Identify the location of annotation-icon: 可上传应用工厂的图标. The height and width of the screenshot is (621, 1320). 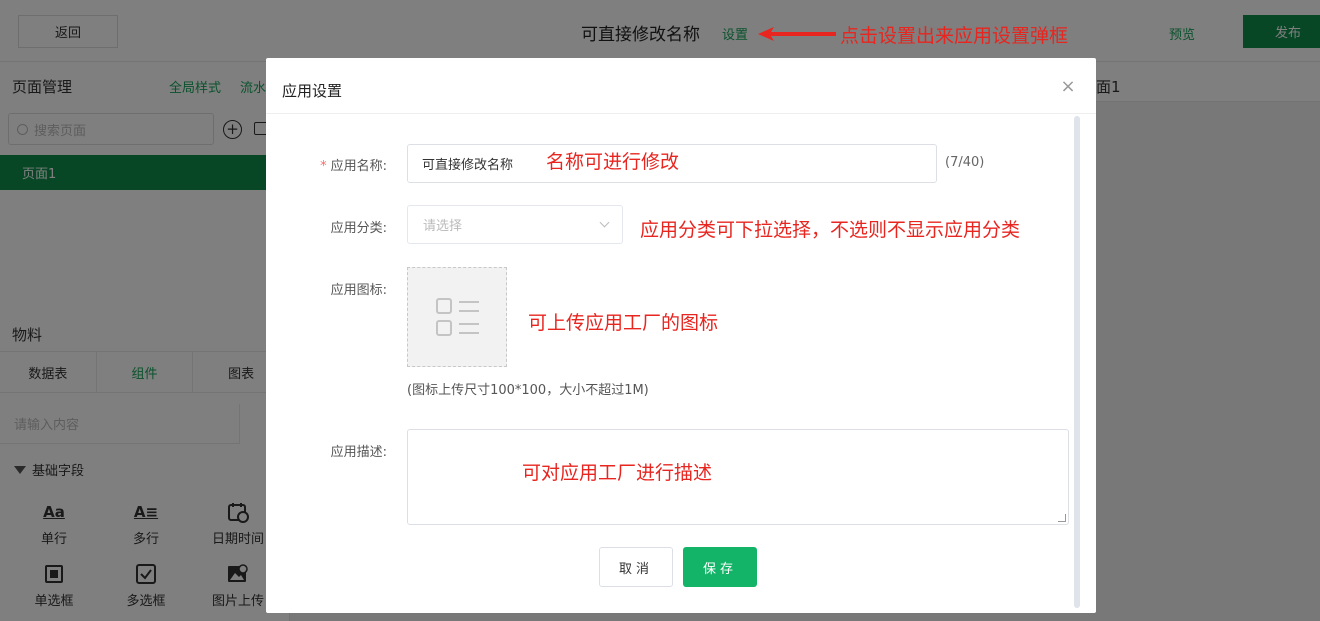
(623, 323).